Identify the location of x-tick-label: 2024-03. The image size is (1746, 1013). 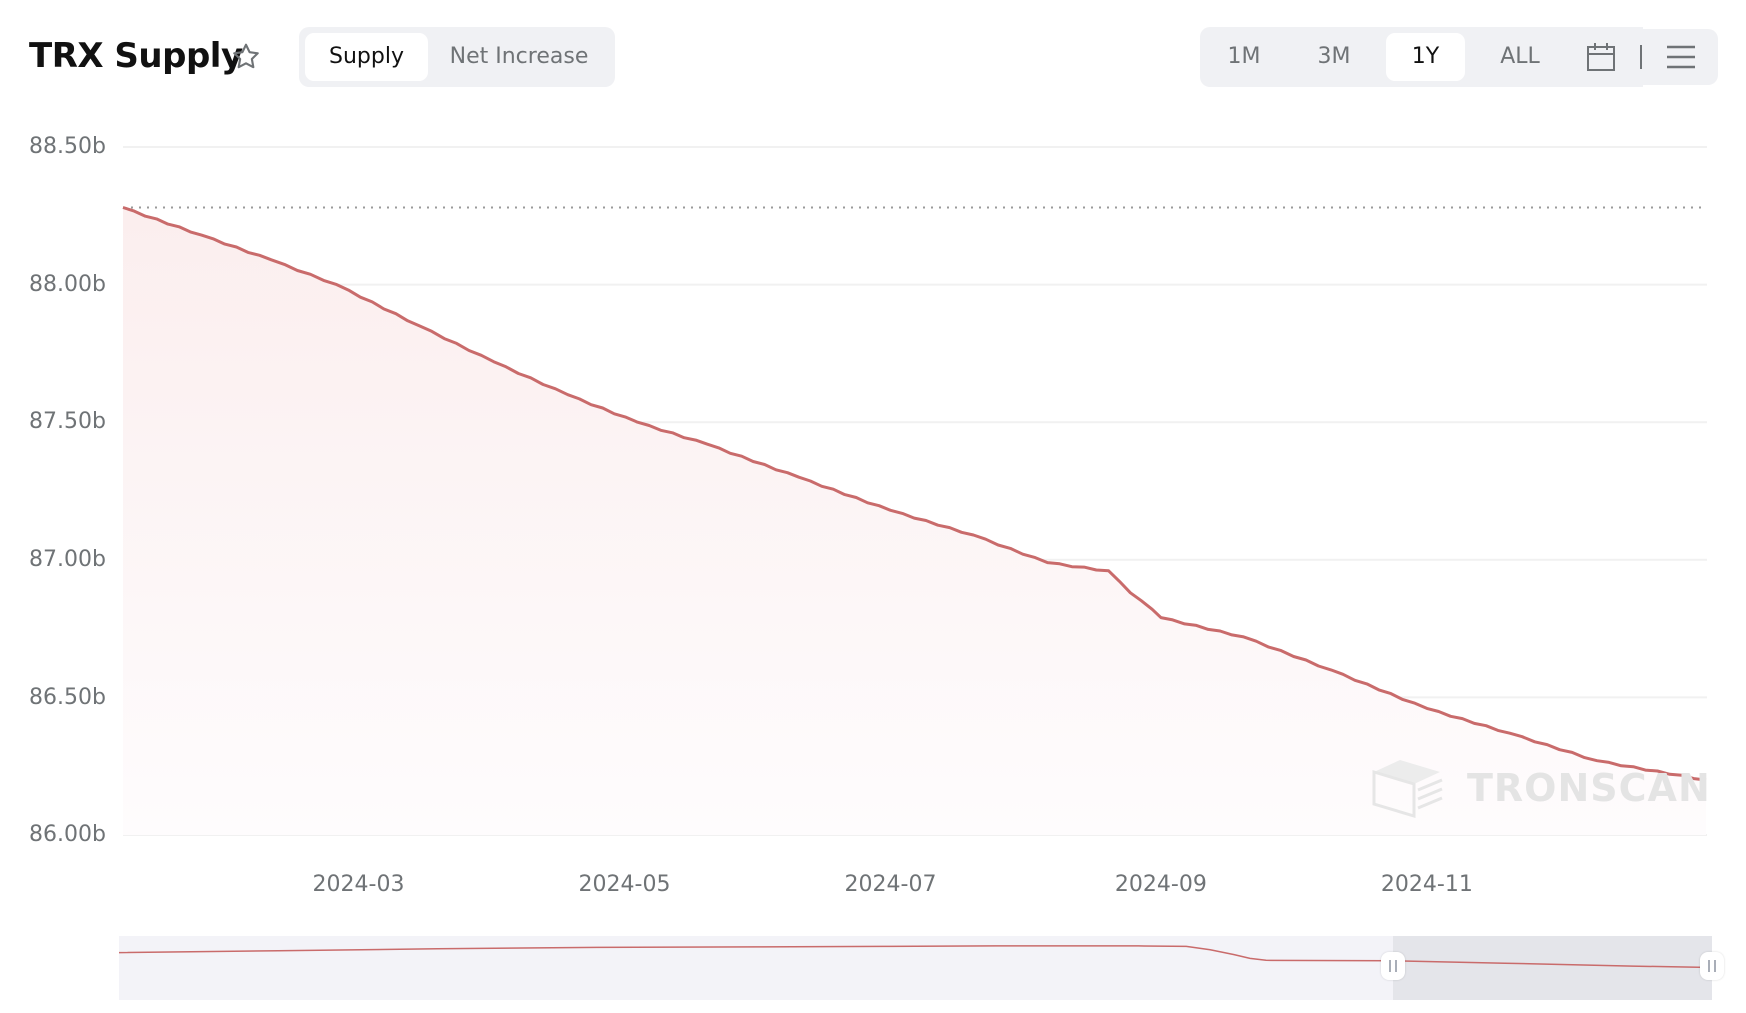
(358, 884).